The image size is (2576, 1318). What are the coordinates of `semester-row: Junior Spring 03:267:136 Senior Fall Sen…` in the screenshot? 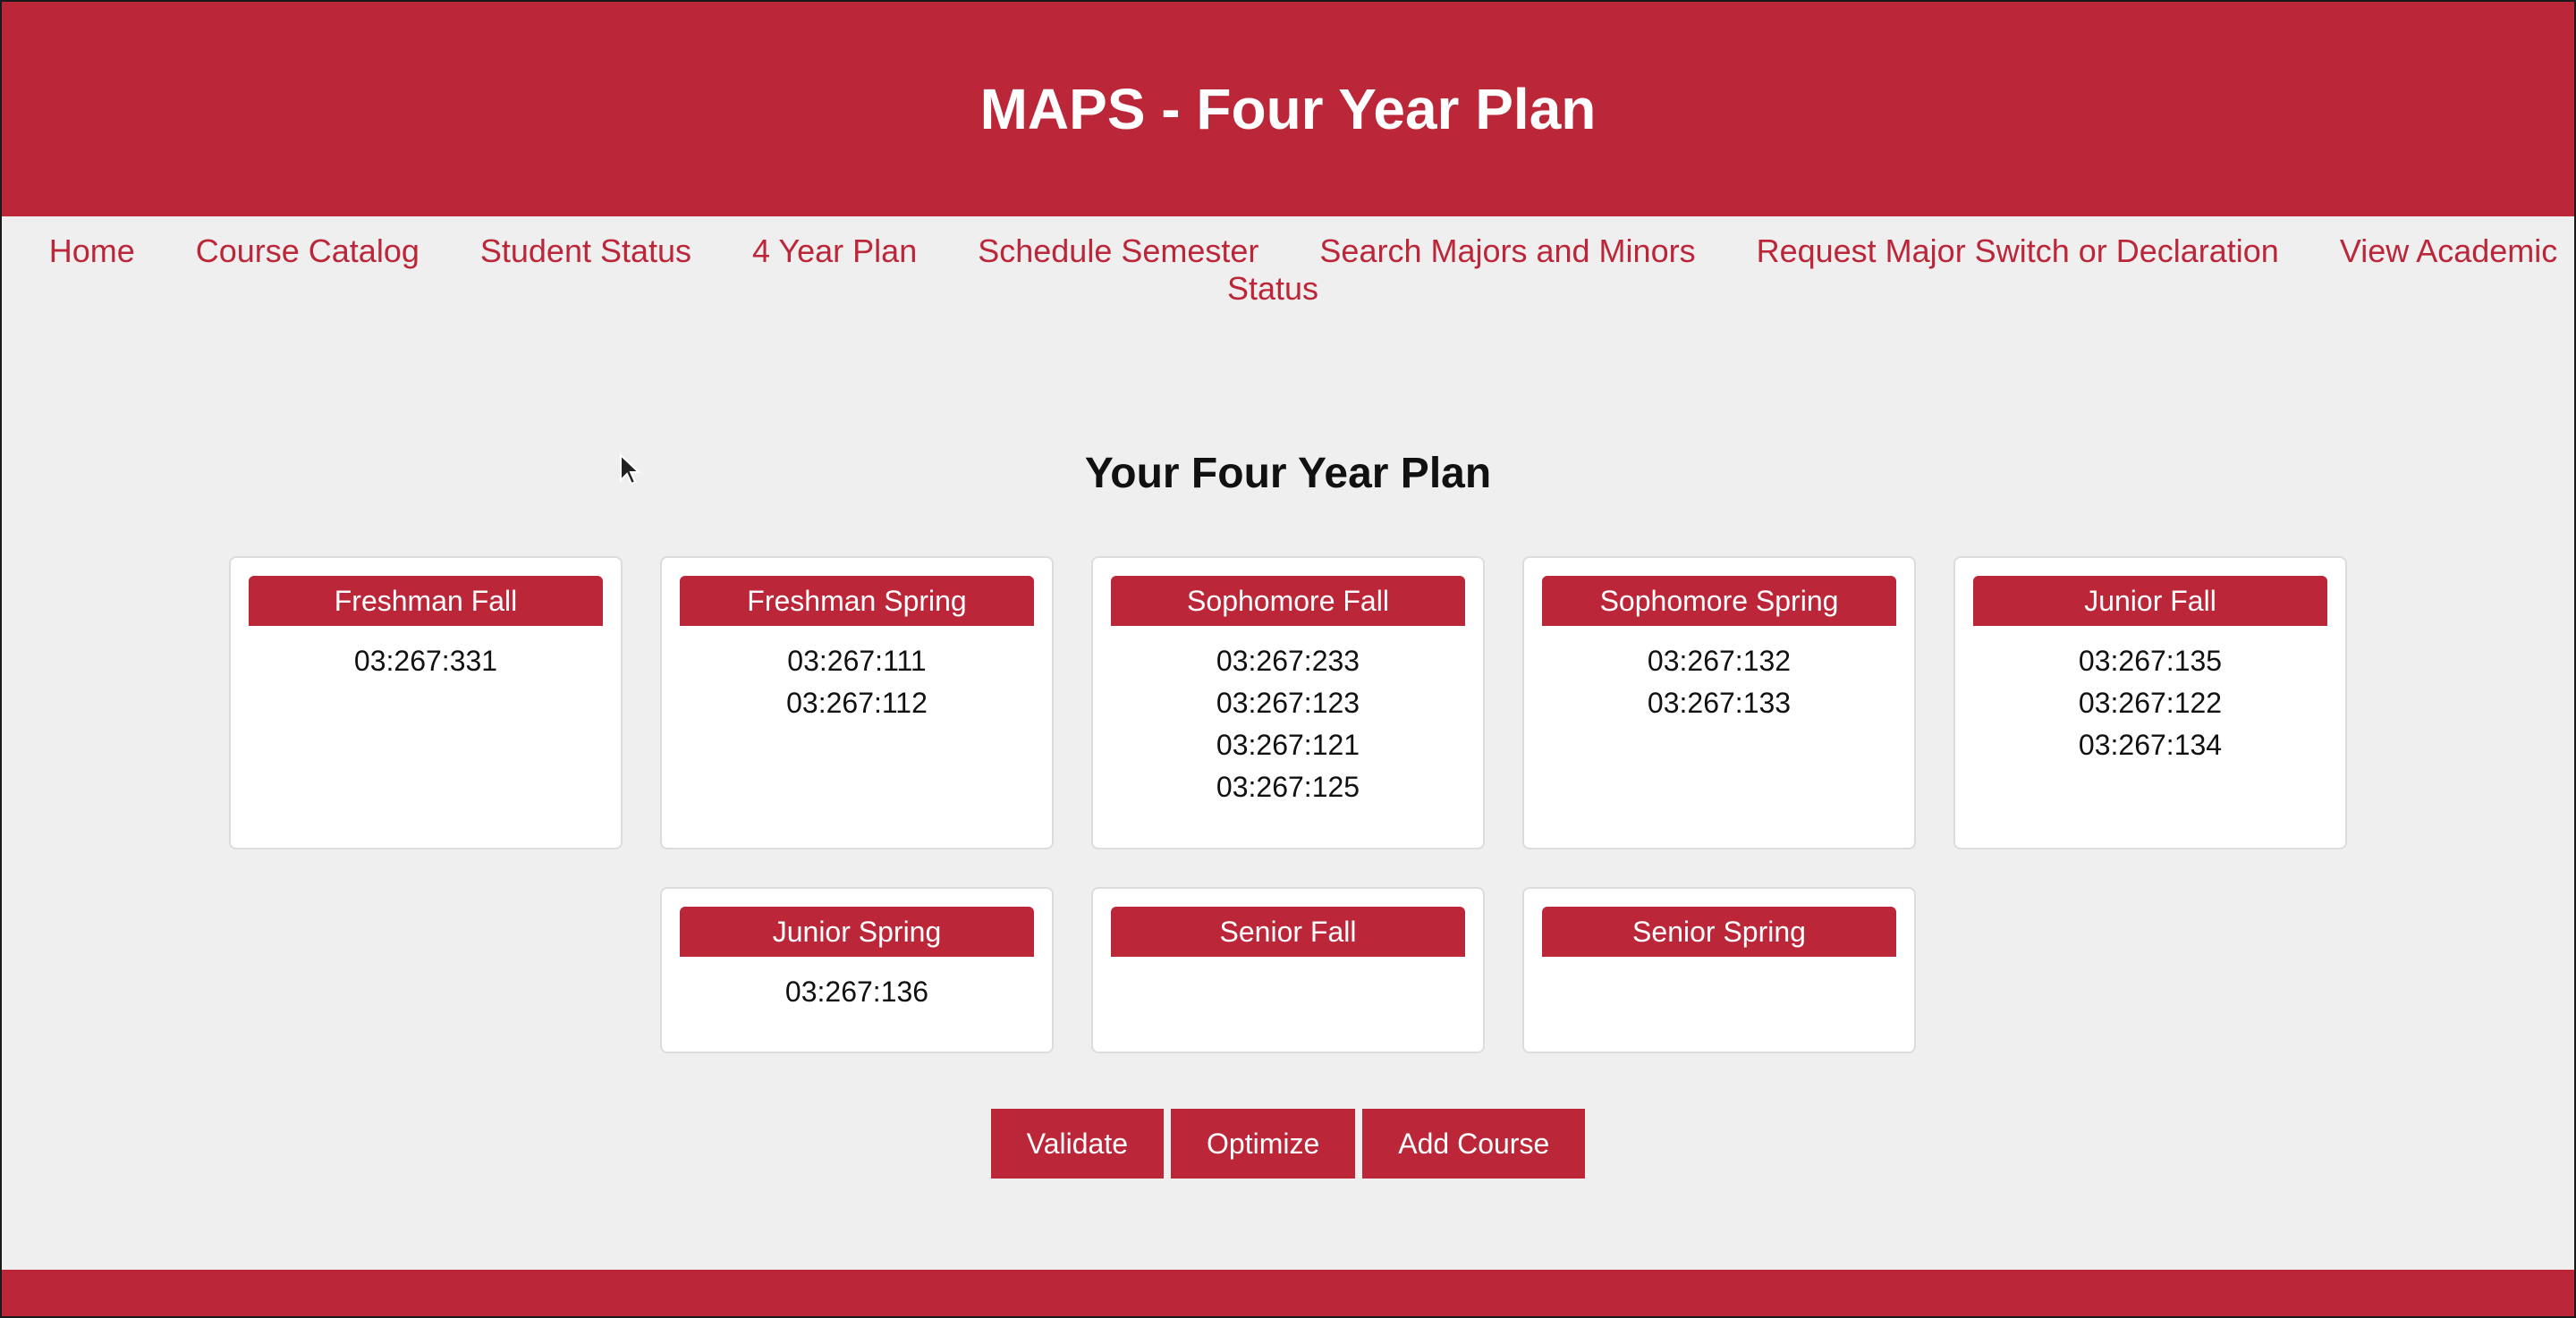 It's located at (1288, 970).